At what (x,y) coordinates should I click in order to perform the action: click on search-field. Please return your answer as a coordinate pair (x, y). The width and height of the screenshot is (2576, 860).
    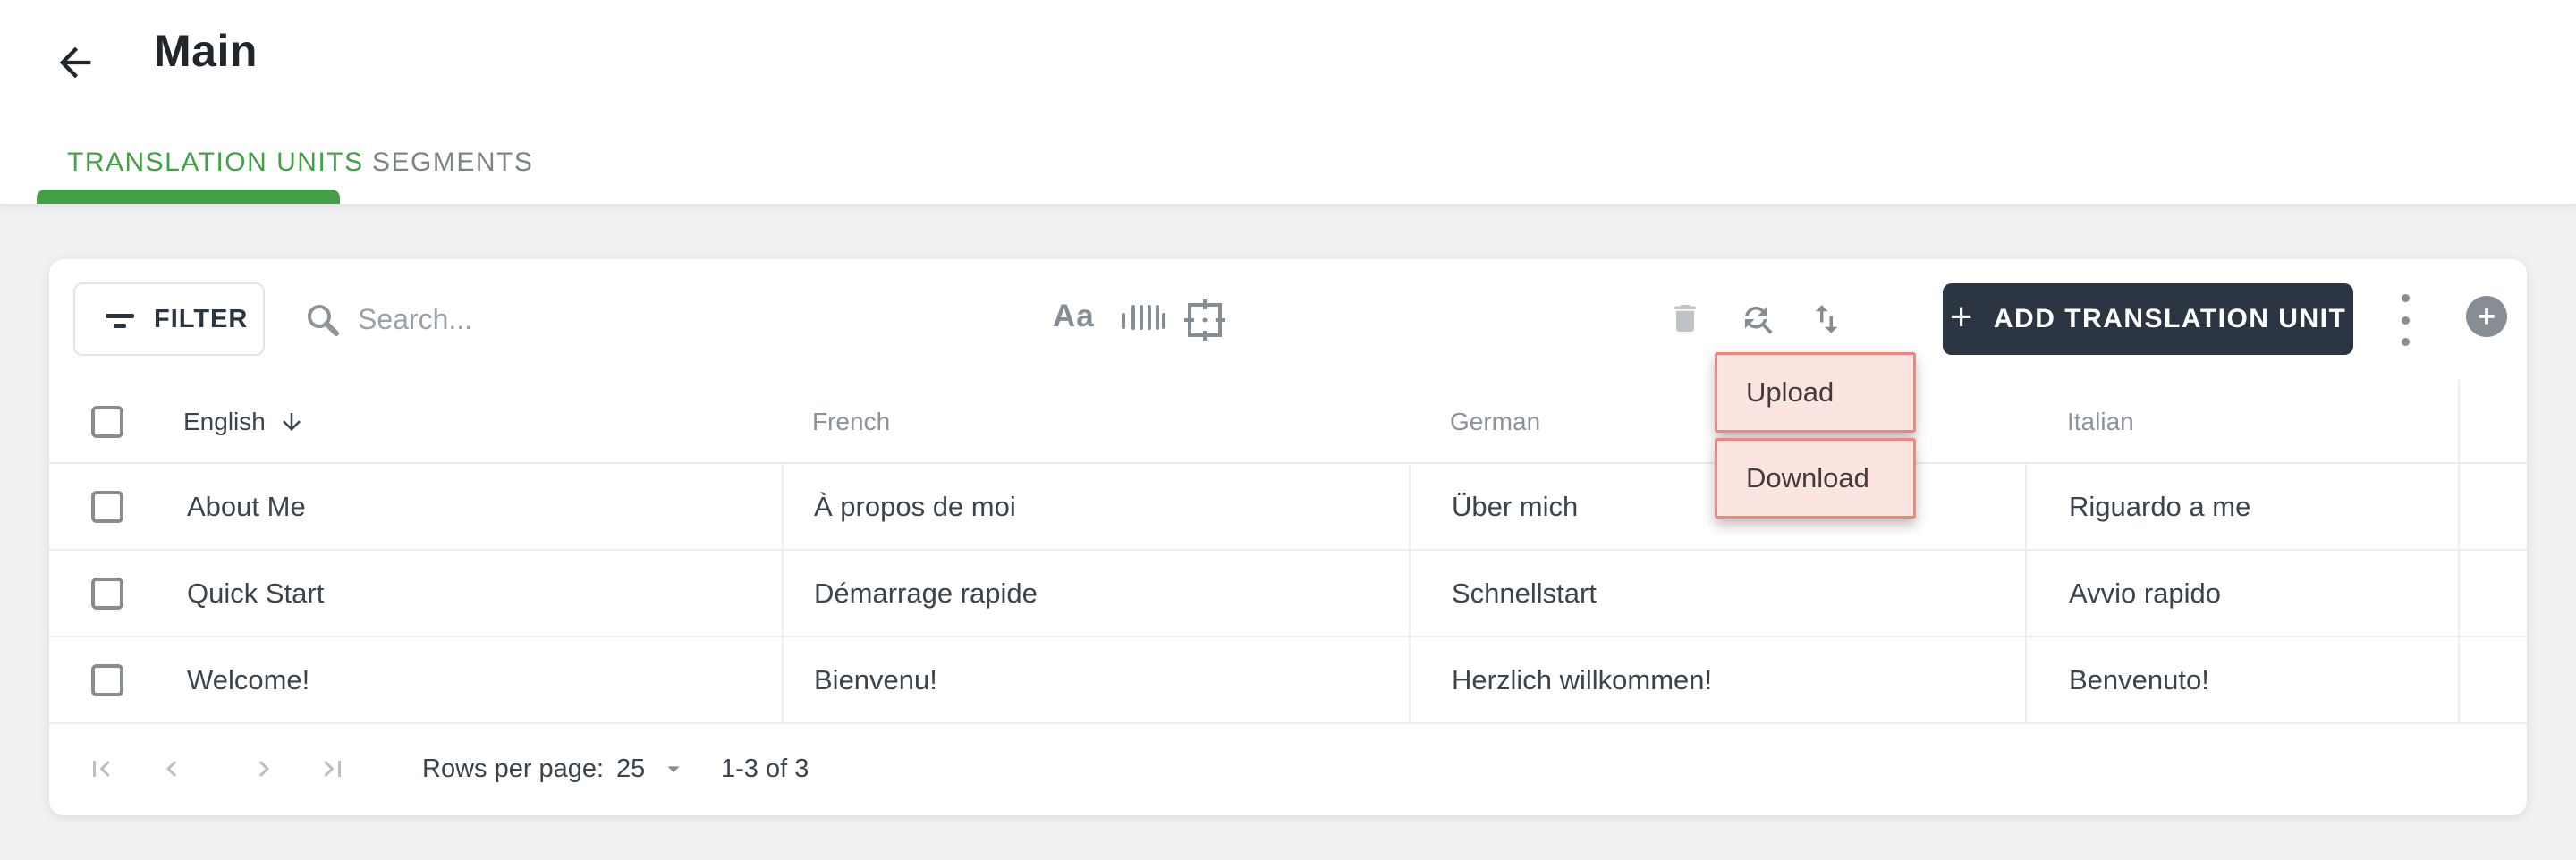
    Looking at the image, I should click on (608, 320).